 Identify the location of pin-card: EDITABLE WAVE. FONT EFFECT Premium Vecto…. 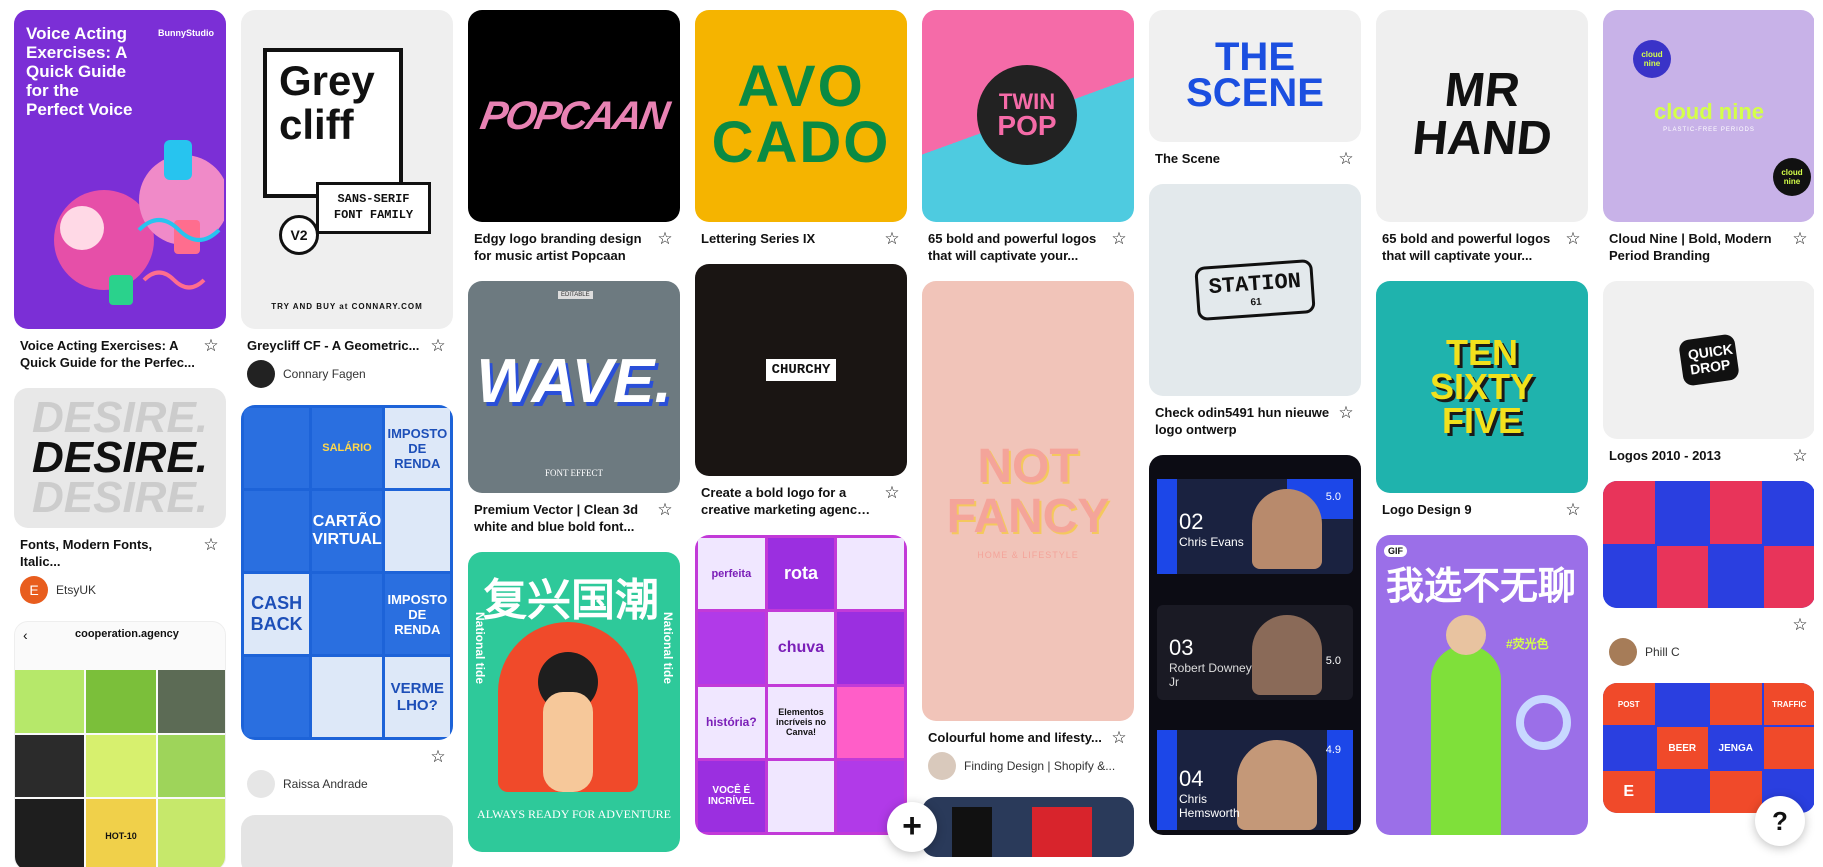
(574, 408).